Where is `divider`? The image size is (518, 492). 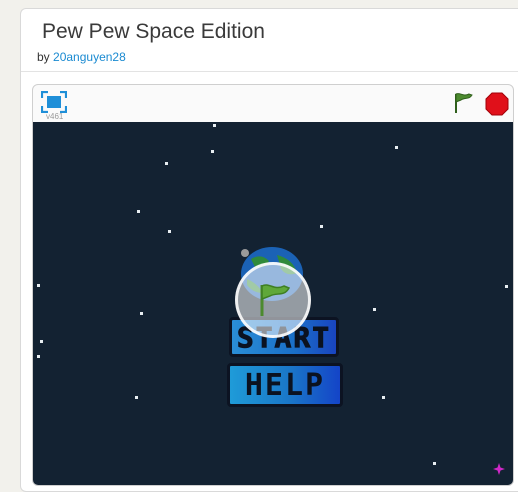
divider is located at coordinates (269, 71).